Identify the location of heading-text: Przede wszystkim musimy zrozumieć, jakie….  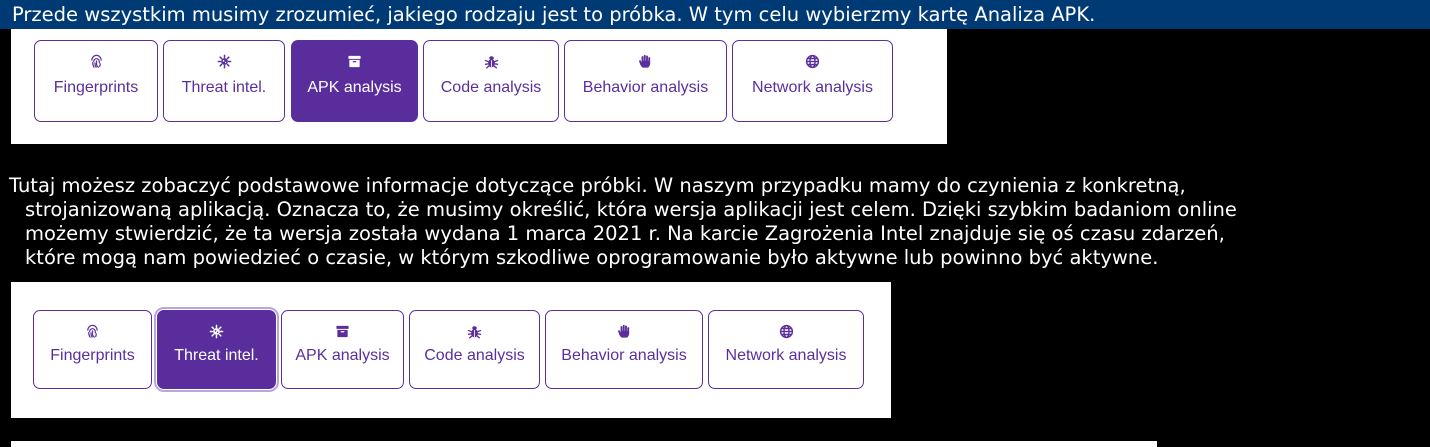
(554, 14).